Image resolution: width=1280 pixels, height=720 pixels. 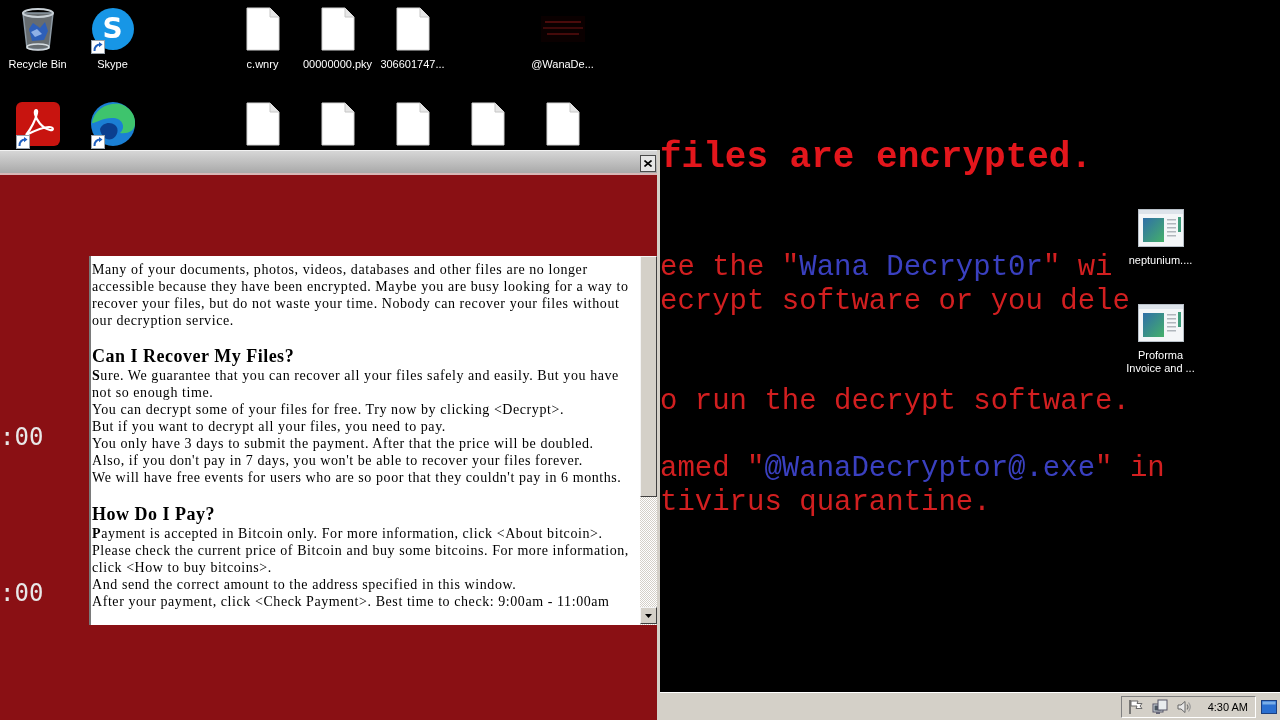 What do you see at coordinates (1183, 706) in the screenshot?
I see `speaker-icon` at bounding box center [1183, 706].